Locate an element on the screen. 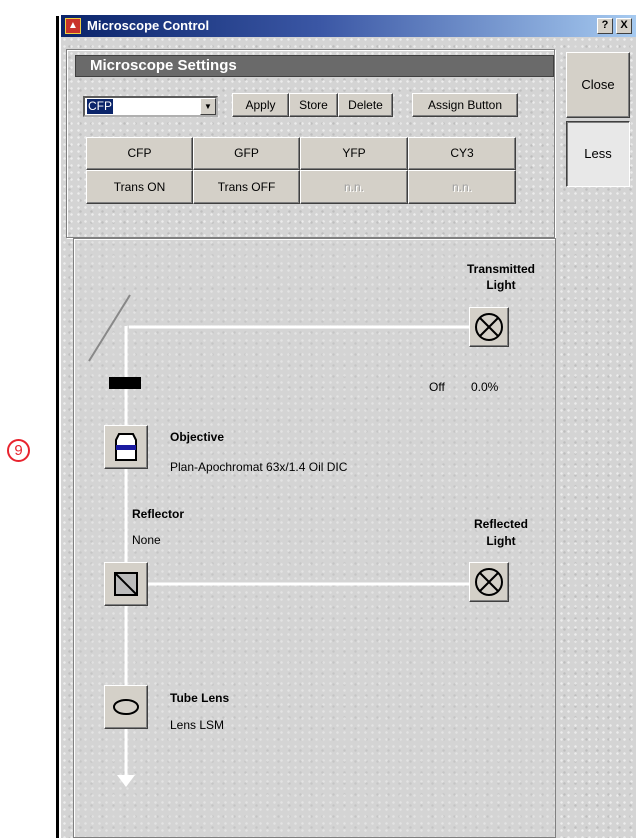 The width and height of the screenshot is (636, 838). reflected-light-title-line-2: Light is located at coordinates (501, 541).